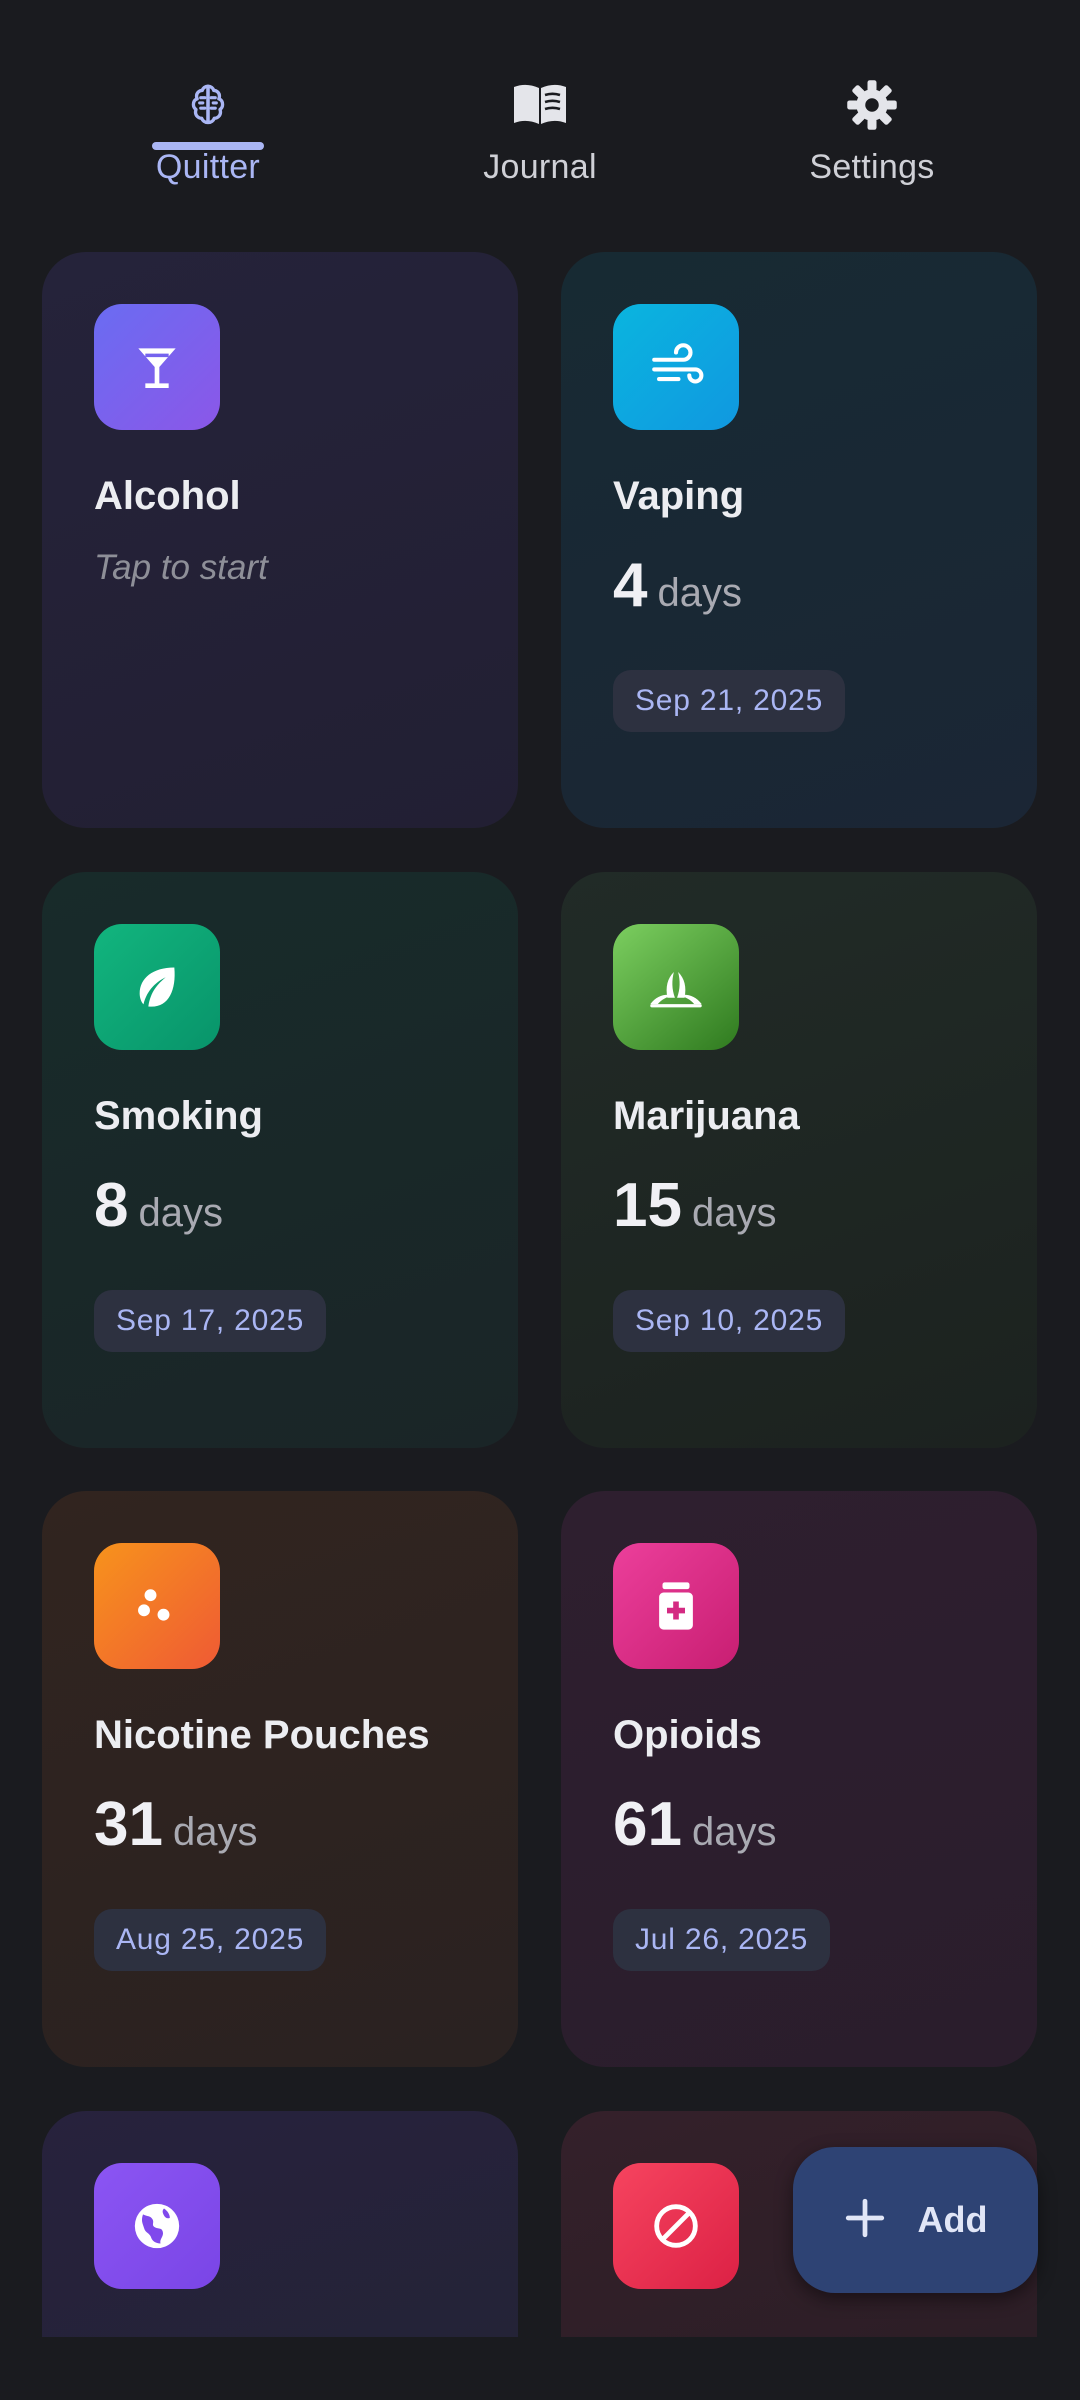 The height and width of the screenshot is (2400, 1080). I want to click on wind-icon, so click(676, 367).